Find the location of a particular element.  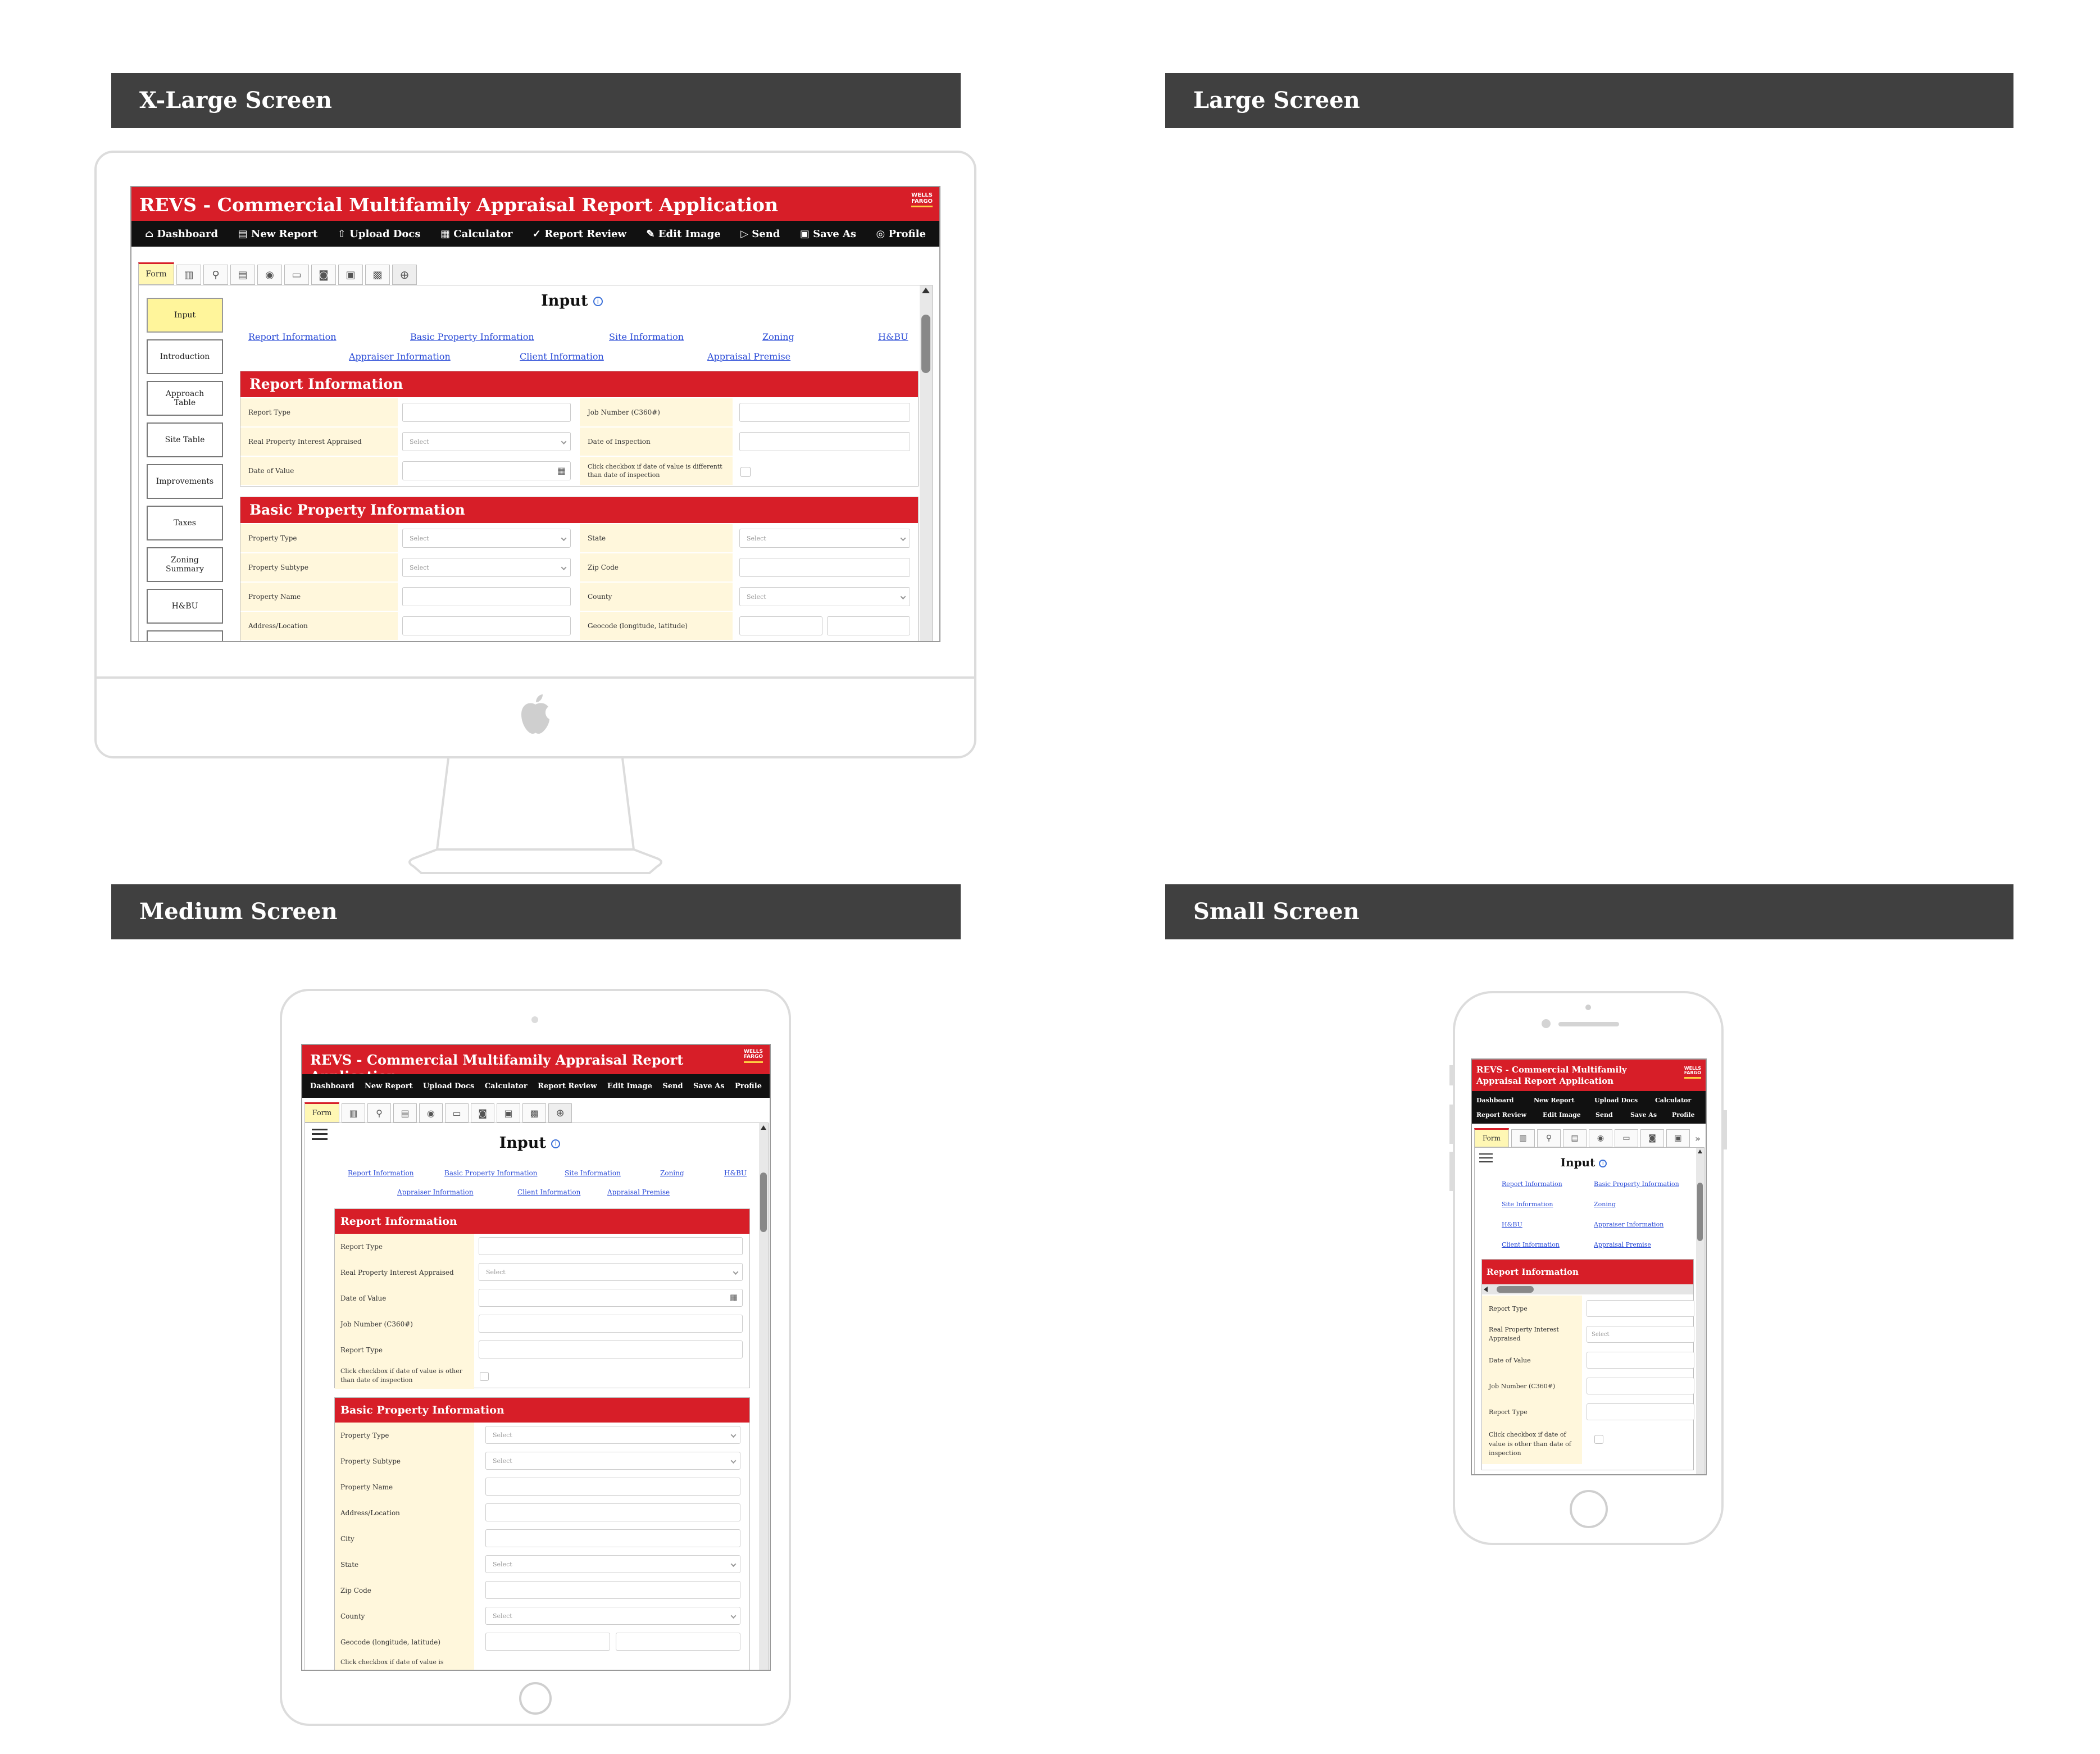

nav-send: ▷ Send is located at coordinates (760, 234).